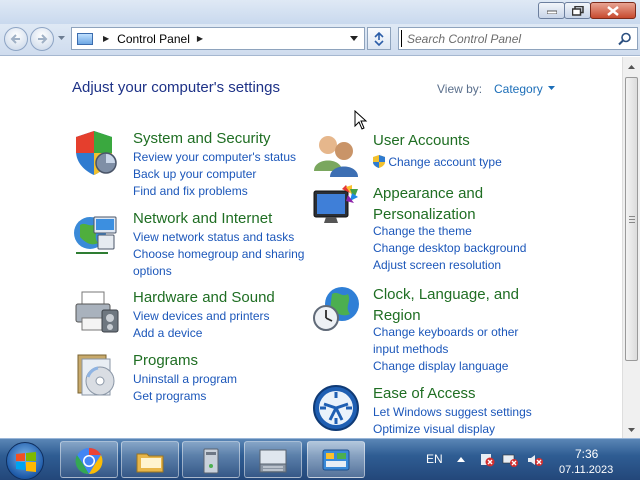 The width and height of the screenshot is (640, 480). What do you see at coordinates (214, 191) in the screenshot?
I see `link-find-fix: Find and fix problems` at bounding box center [214, 191].